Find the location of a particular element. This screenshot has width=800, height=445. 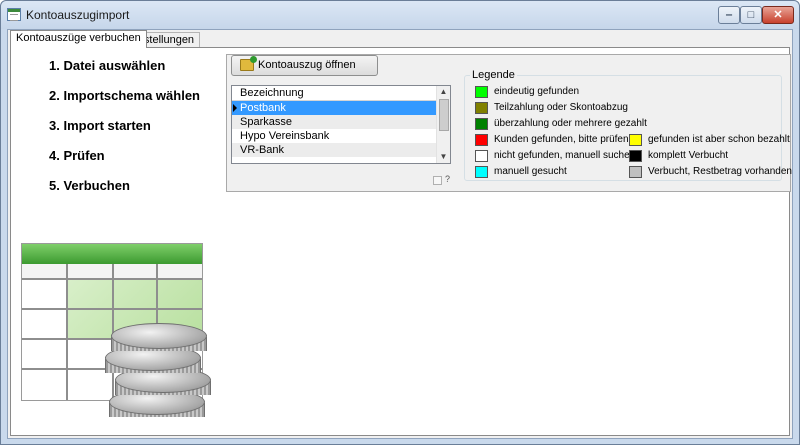

list-item-label: VR-Bank is located at coordinates (262, 150).